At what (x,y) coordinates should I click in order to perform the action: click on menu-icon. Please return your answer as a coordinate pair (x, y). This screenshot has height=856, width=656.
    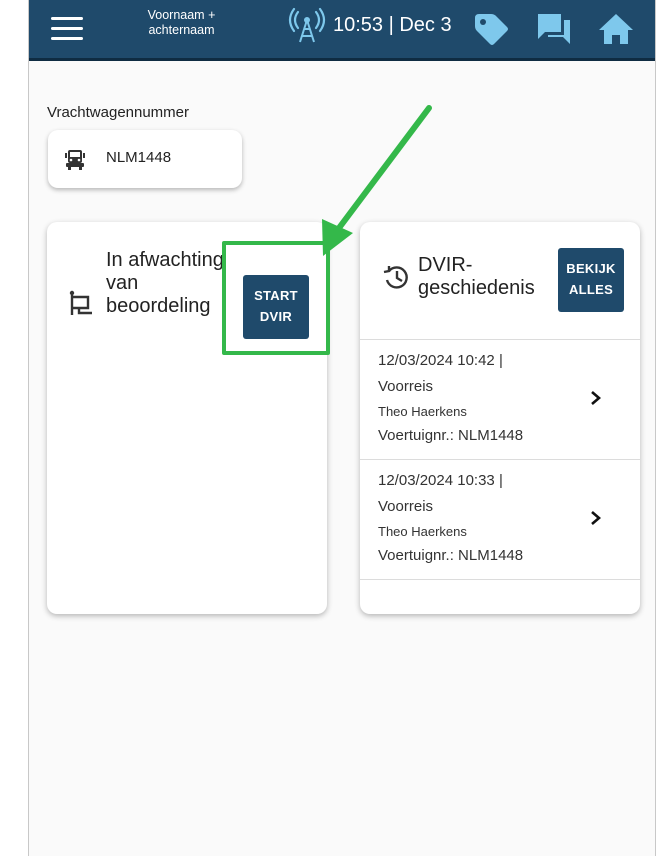
    Looking at the image, I should click on (67, 29).